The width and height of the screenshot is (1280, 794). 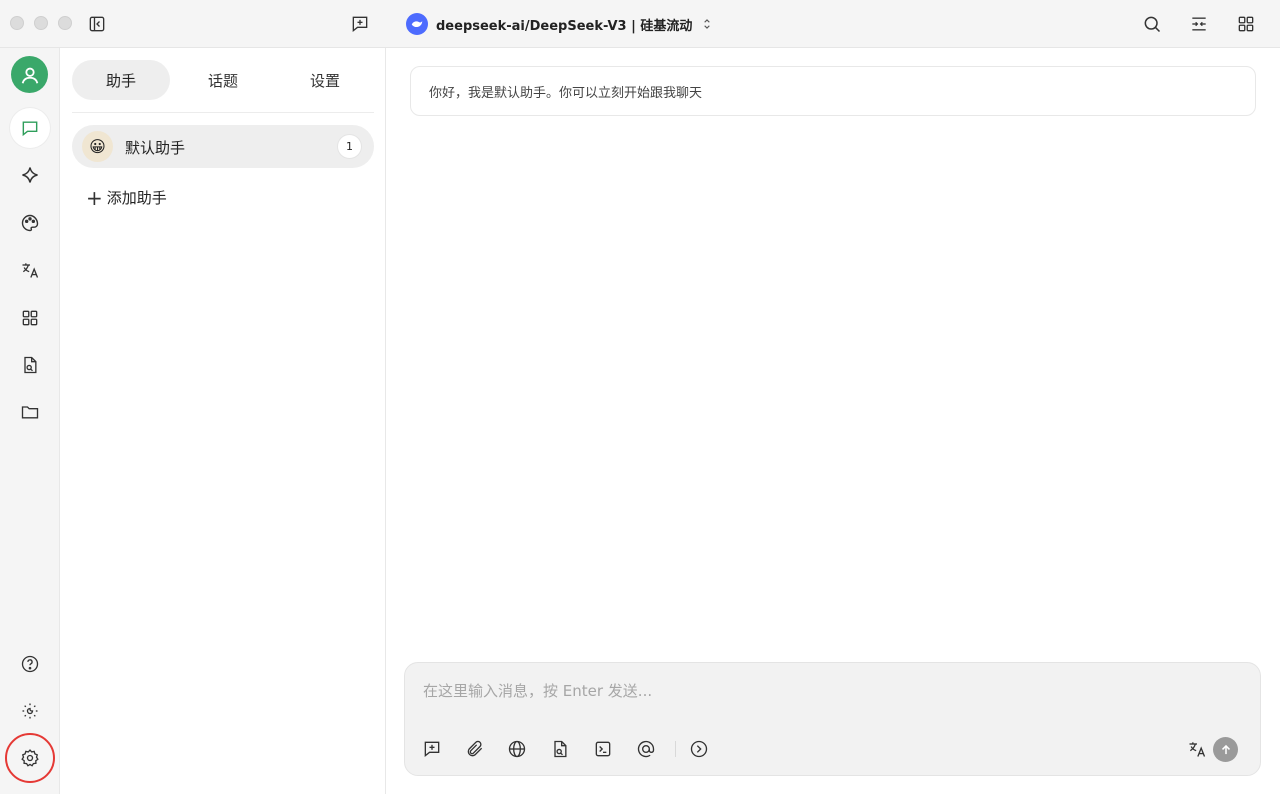 What do you see at coordinates (29, 74) in the screenshot?
I see `user-avatar` at bounding box center [29, 74].